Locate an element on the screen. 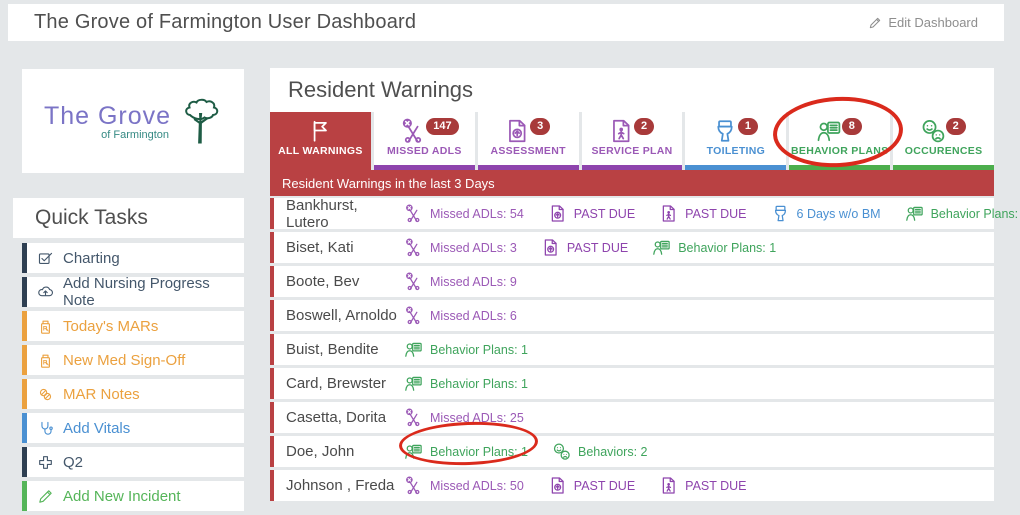 This screenshot has width=1020, height=515. warning-behaviors: Behaviors: 2 is located at coordinates (599, 451).